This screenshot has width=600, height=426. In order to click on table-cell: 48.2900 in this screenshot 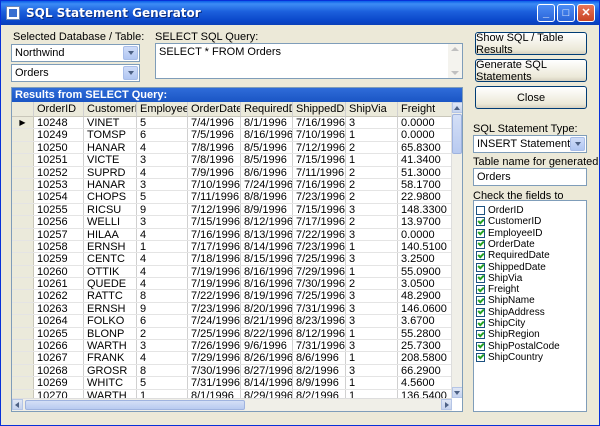, I will do `click(425, 296)`.